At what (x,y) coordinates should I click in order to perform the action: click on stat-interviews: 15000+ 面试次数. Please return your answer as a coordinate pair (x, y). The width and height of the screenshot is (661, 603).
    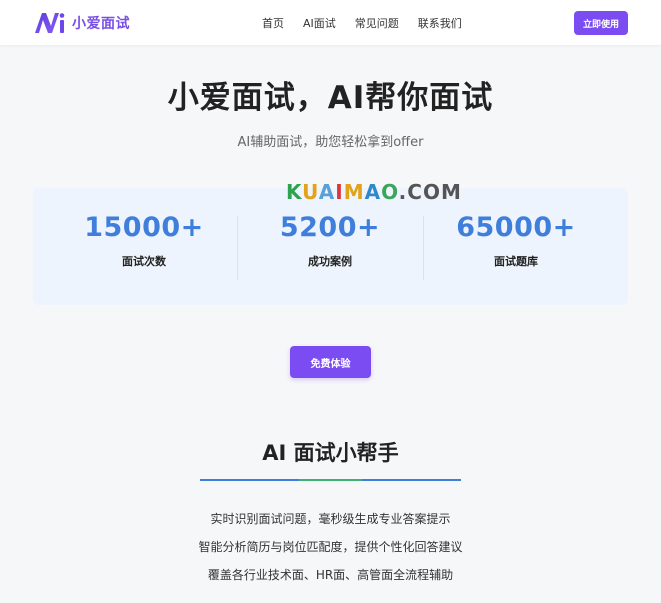
    Looking at the image, I should click on (144, 240).